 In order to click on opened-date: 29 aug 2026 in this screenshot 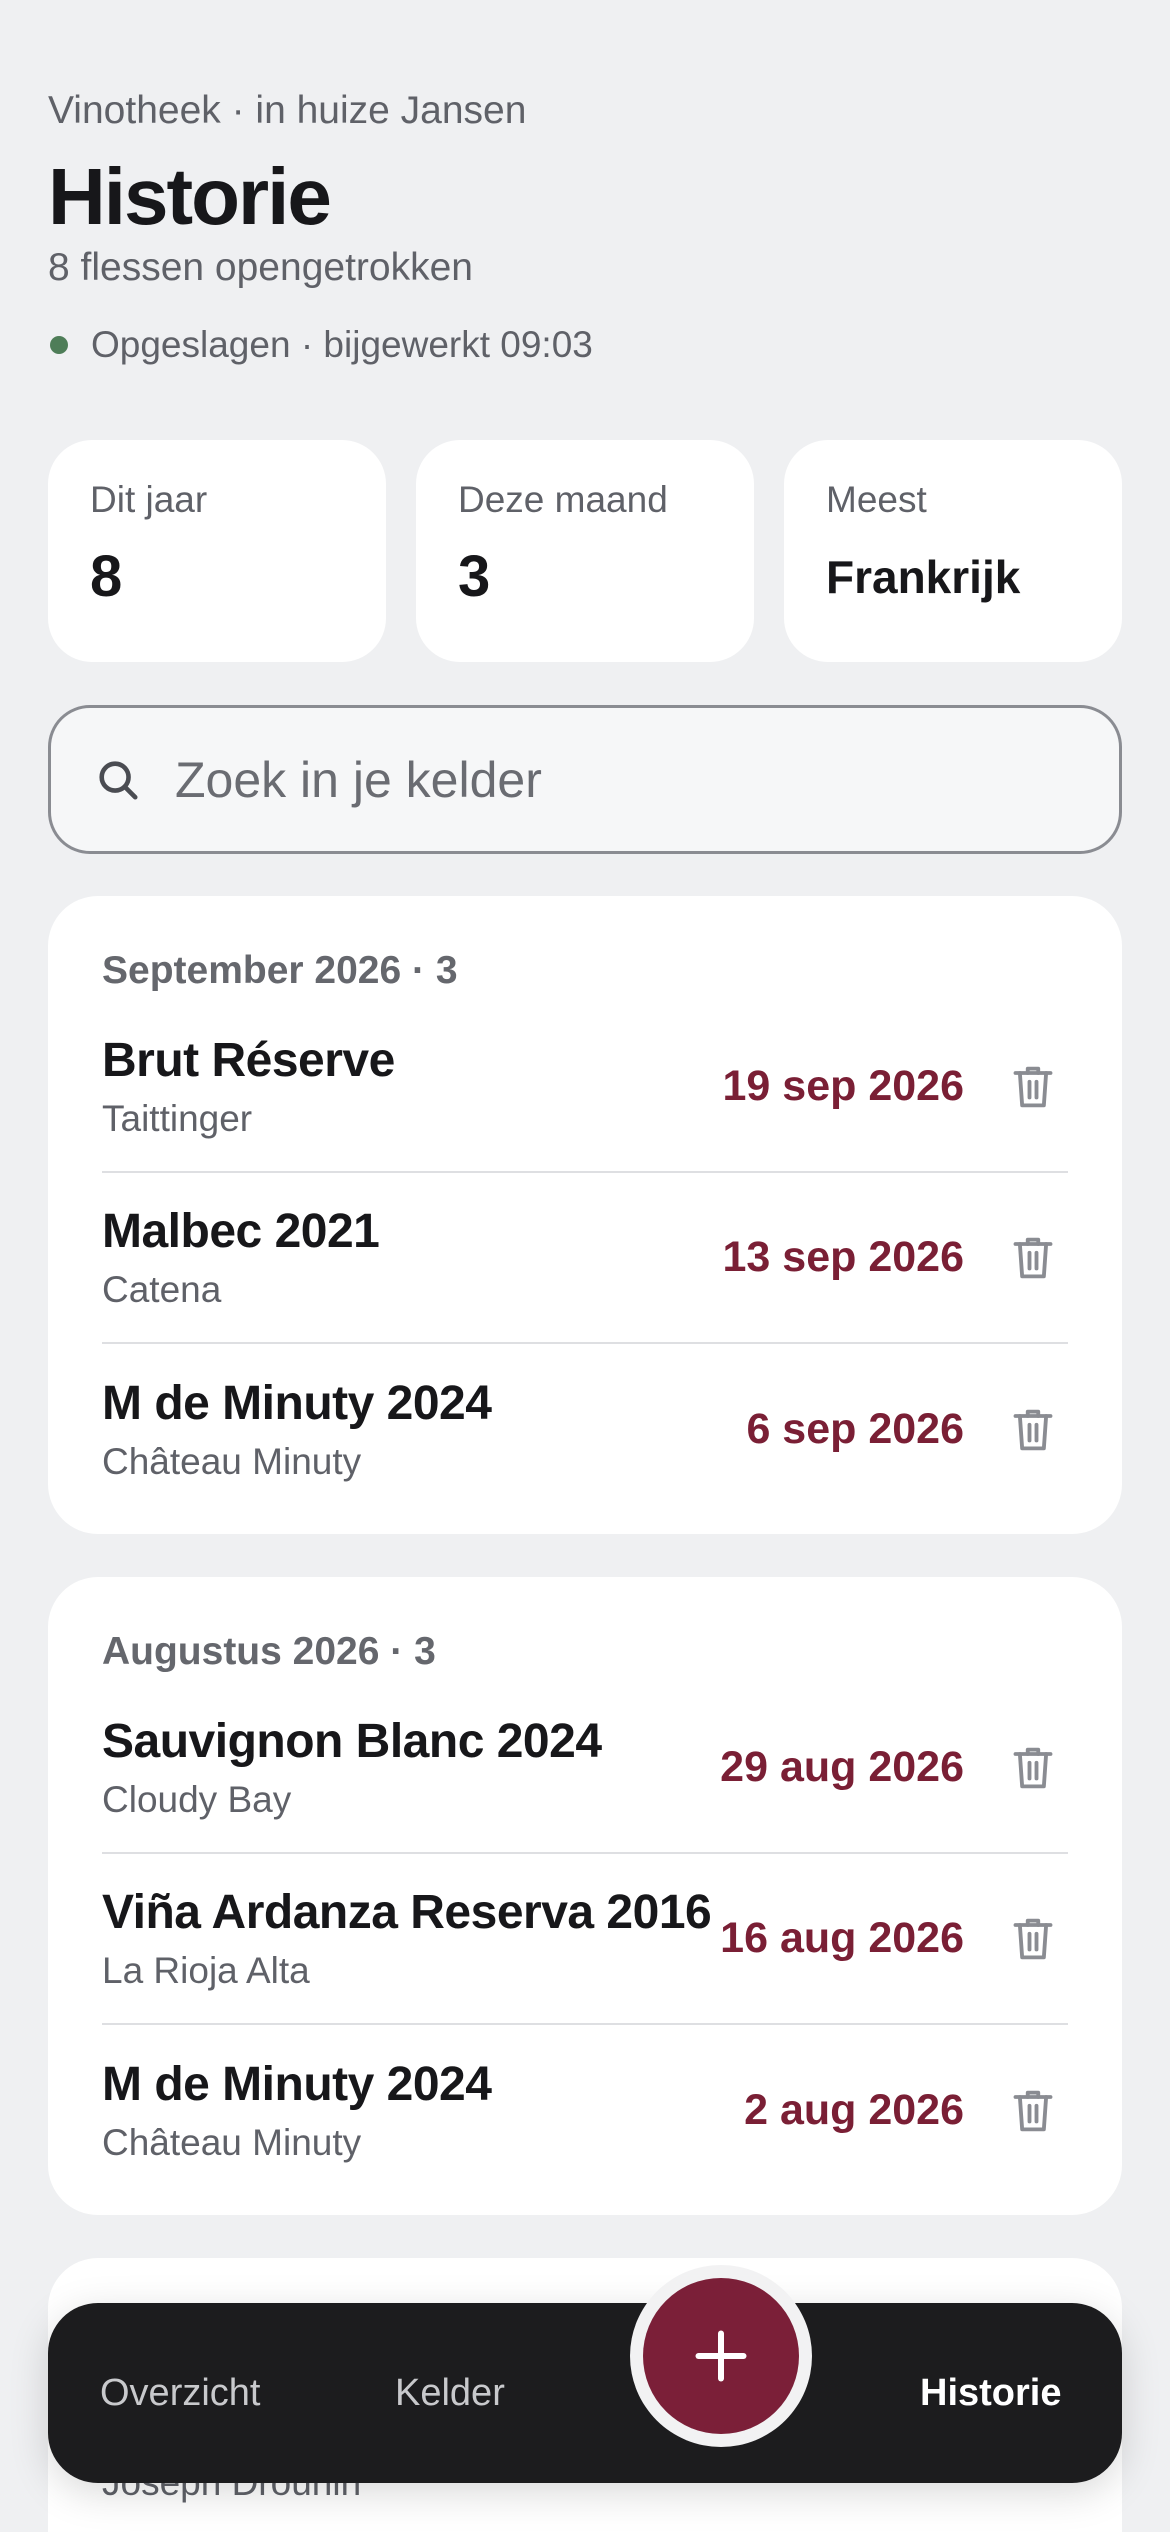, I will do `click(842, 1767)`.